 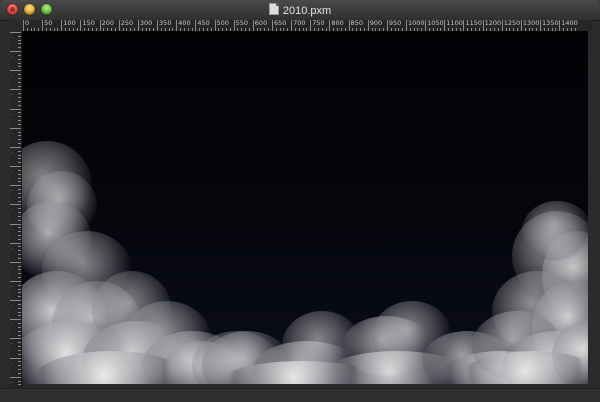 What do you see at coordinates (165, 23) in the screenshot?
I see `ruler-label: 350` at bounding box center [165, 23].